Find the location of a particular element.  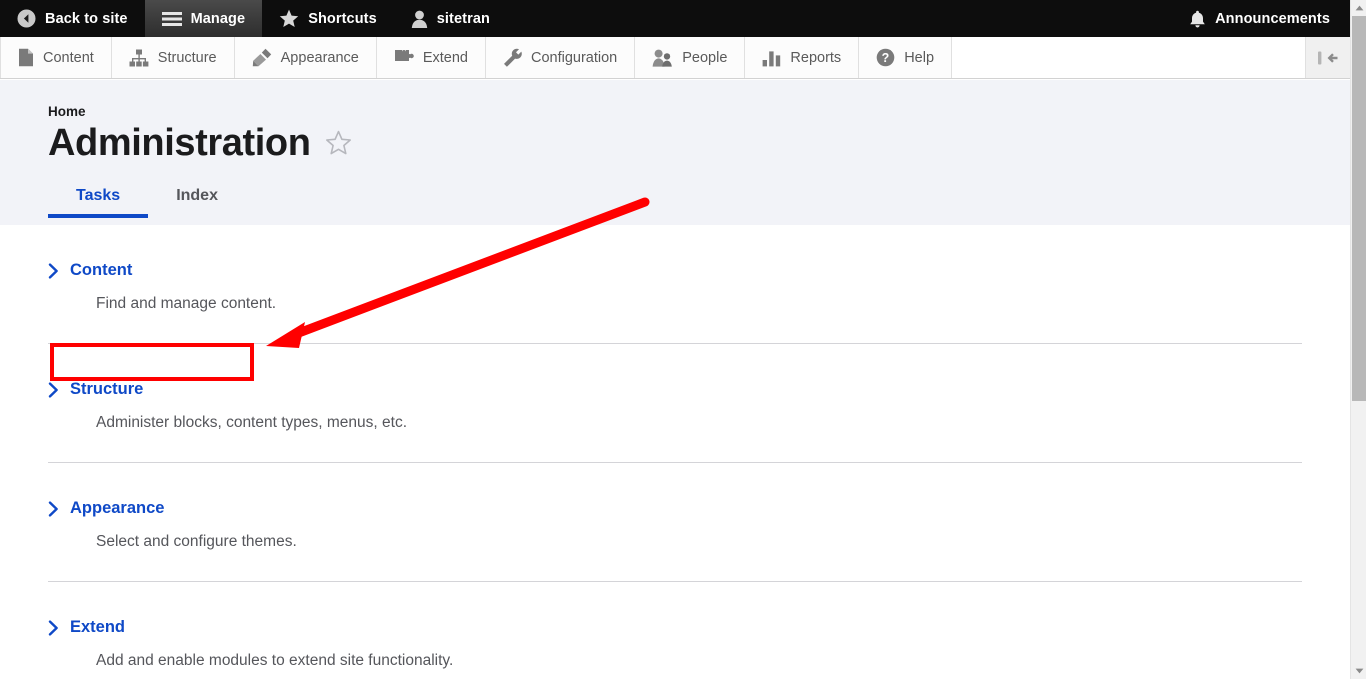

caret-up-icon is located at coordinates (1359, 8).